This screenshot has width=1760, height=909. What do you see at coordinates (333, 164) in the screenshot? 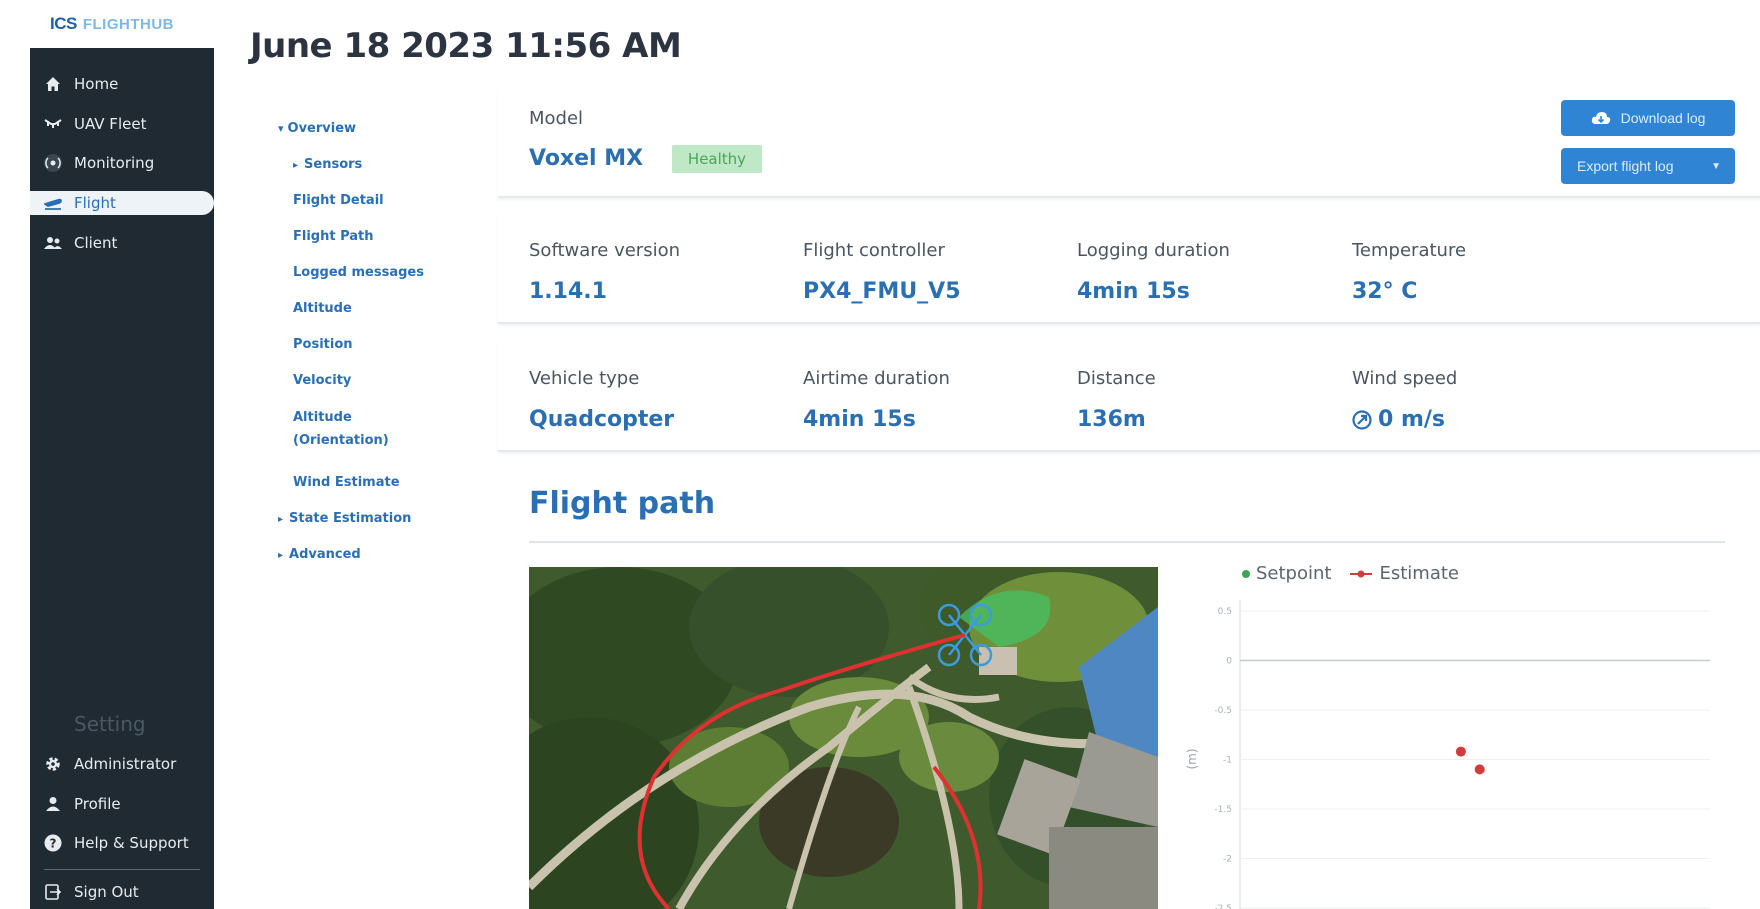
I see `outline-item-label: Sensors` at bounding box center [333, 164].